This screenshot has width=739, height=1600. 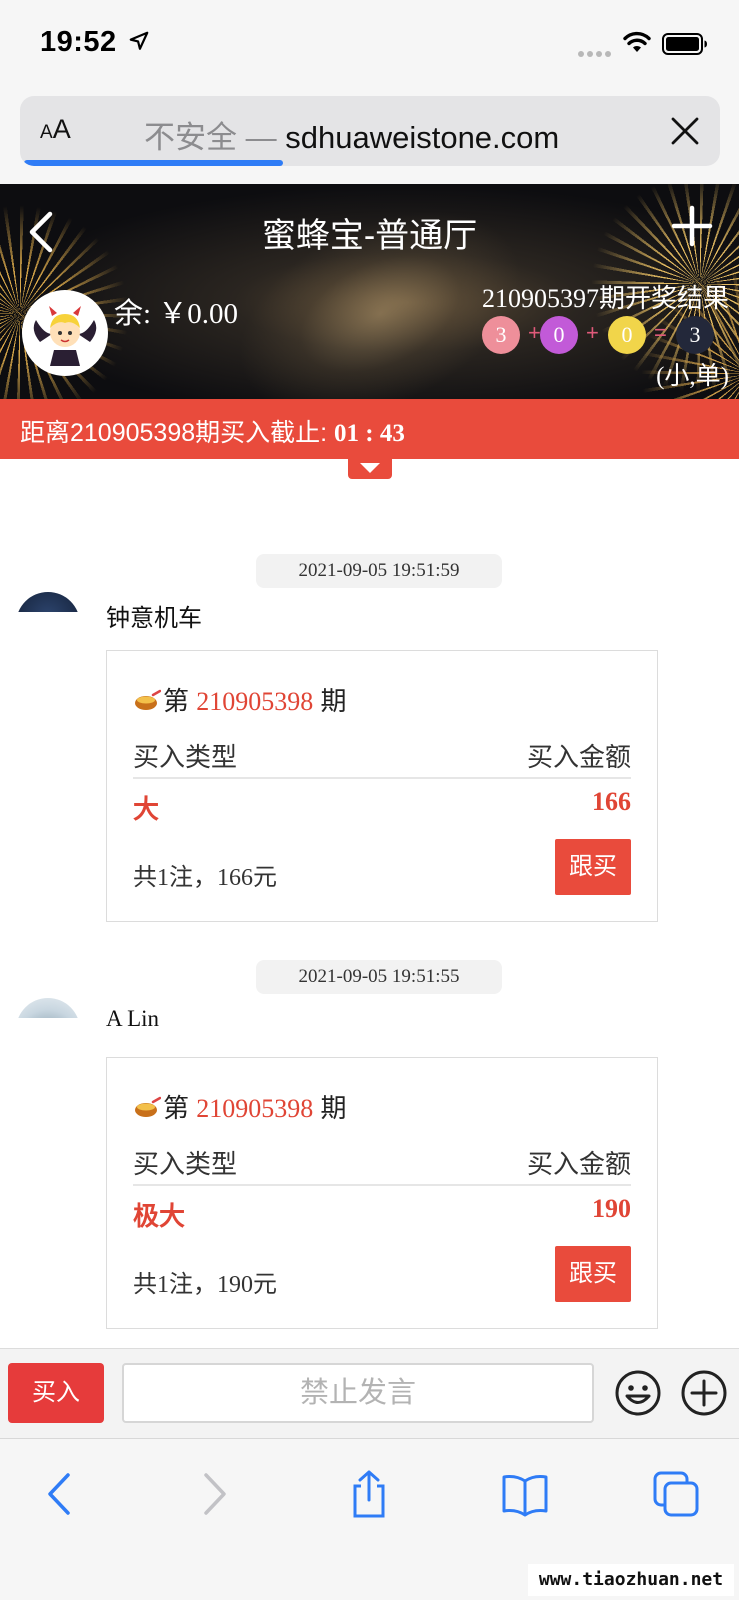 I want to click on security-label: 不安全 —, so click(x=215, y=137).